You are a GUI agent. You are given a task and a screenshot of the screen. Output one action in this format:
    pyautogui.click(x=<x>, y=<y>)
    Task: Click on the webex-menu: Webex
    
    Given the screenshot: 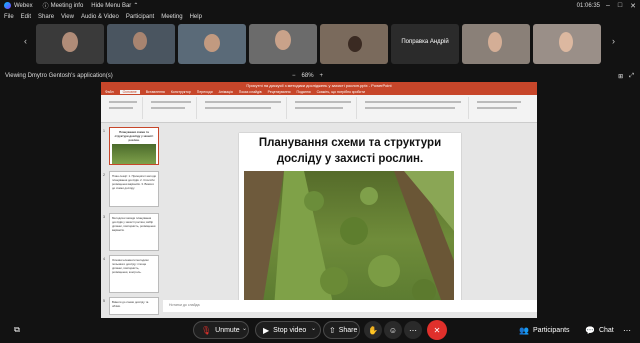 What is the action you would take?
    pyautogui.click(x=18, y=5)
    